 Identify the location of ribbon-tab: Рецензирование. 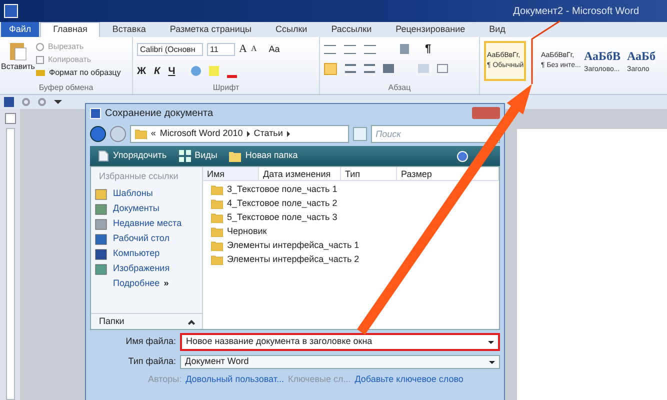
(431, 29).